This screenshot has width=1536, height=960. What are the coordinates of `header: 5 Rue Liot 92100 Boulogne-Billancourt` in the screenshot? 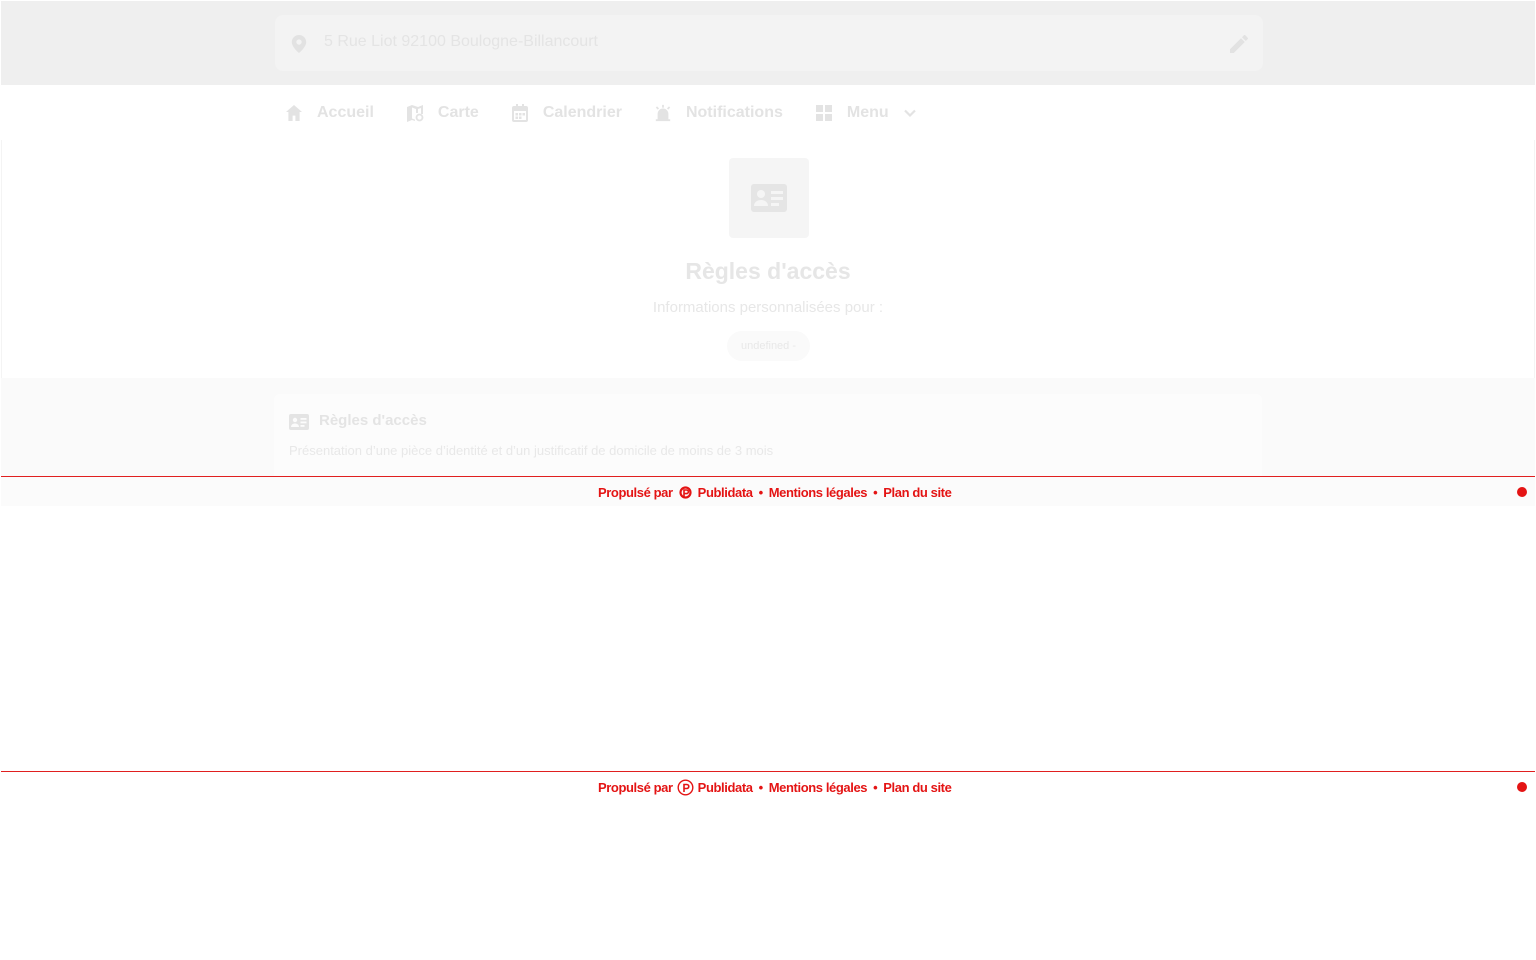 It's located at (768, 43).